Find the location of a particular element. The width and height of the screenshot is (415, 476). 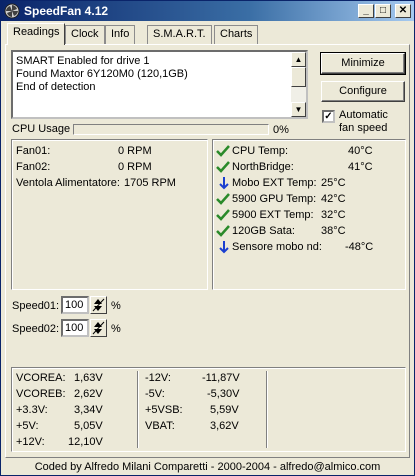

voltage-value: 12,10V is located at coordinates (85, 442).